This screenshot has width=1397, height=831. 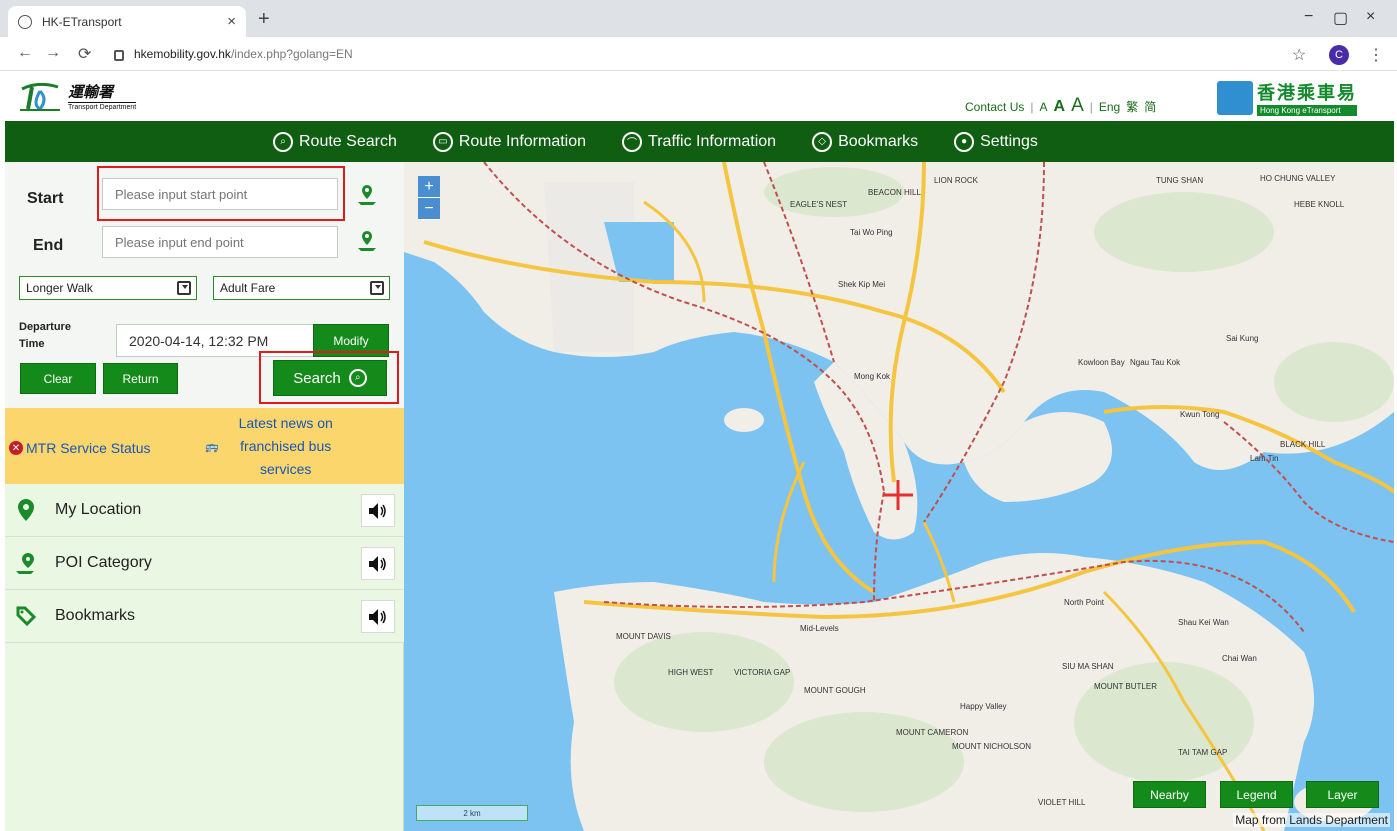 I want to click on td-logo-english: Transport Department, so click(x=102, y=106).